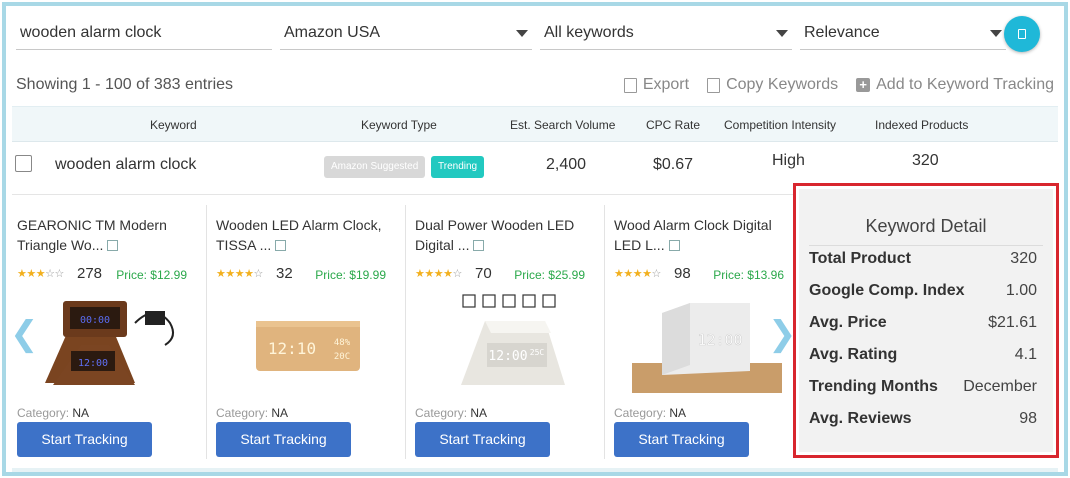 This screenshot has height=478, width=1070. I want to click on add-label: Add to Keyword Tracking, so click(965, 84).